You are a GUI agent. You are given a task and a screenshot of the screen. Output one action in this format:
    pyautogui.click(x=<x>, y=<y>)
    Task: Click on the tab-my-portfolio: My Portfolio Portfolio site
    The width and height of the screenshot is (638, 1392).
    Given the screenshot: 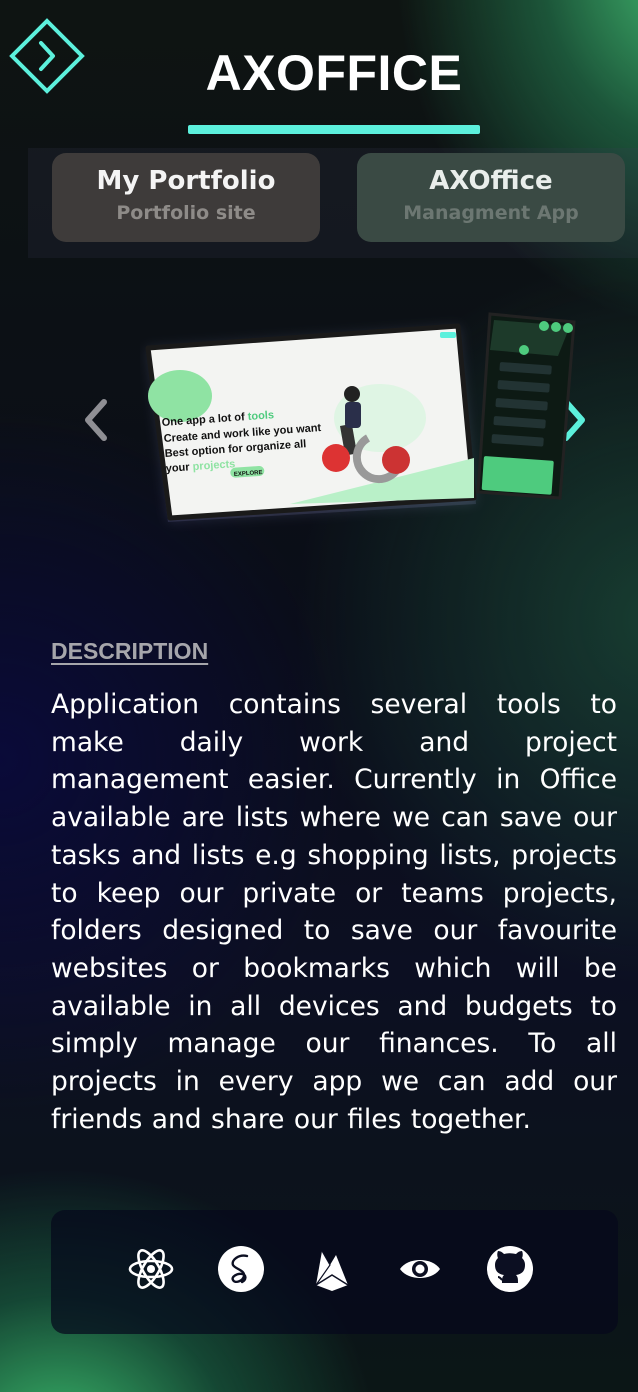 What is the action you would take?
    pyautogui.click(x=186, y=197)
    